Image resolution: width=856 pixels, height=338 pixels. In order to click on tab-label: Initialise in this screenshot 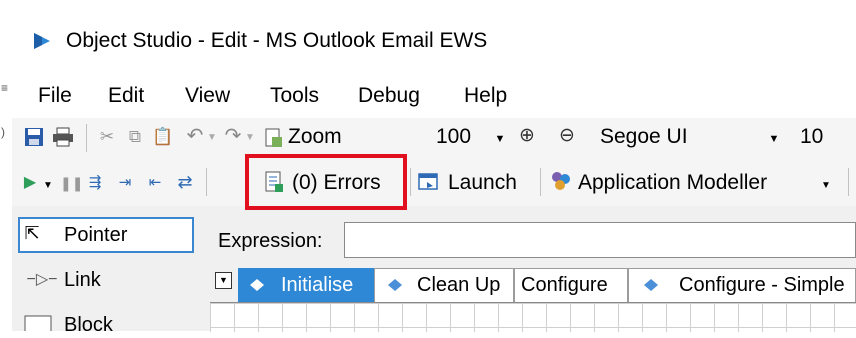, I will do `click(317, 285)`.